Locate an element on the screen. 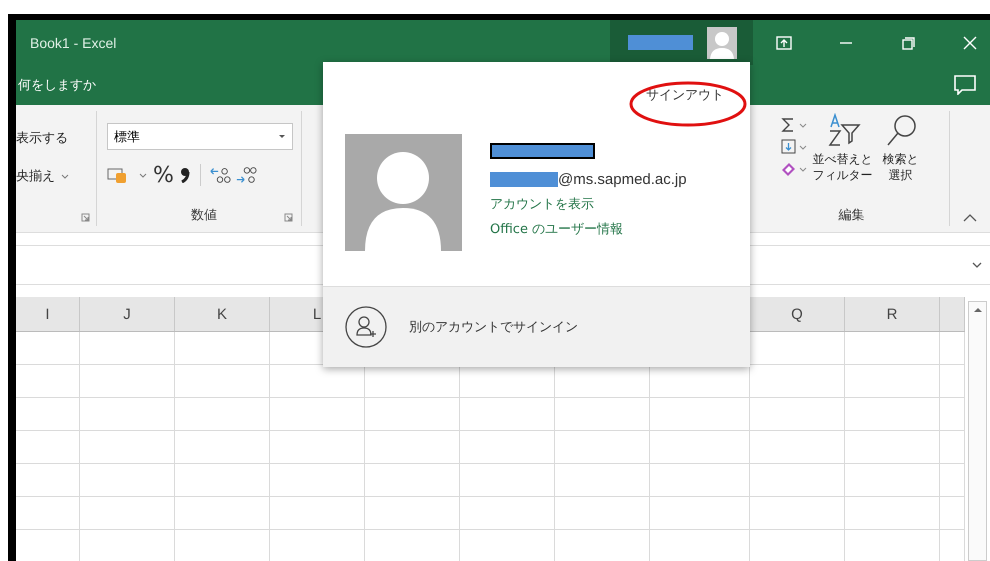 Image resolution: width=990 pixels, height=561 pixels. restore-icon is located at coordinates (908, 43).